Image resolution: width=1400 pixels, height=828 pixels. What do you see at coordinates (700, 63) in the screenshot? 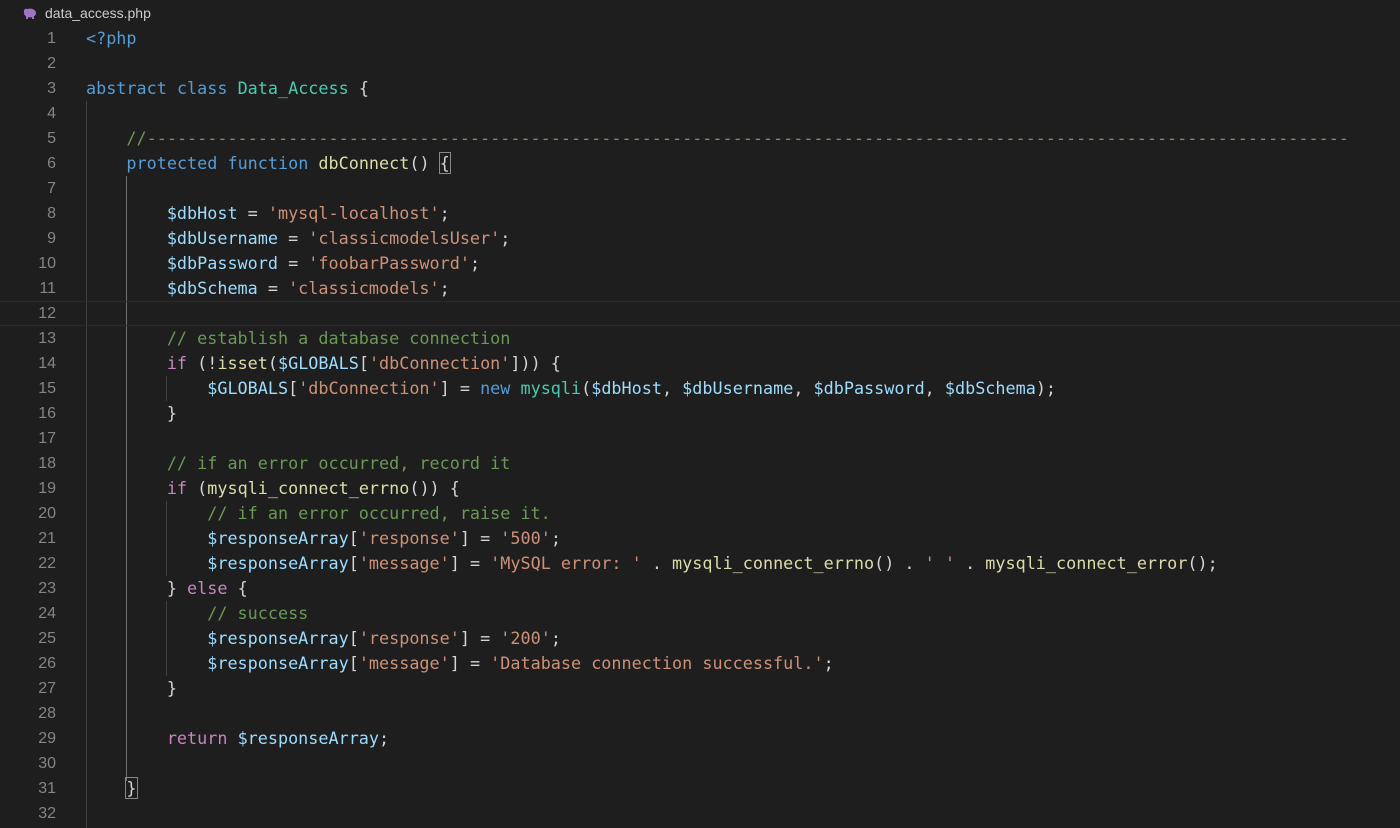
I see `code-line: 2` at bounding box center [700, 63].